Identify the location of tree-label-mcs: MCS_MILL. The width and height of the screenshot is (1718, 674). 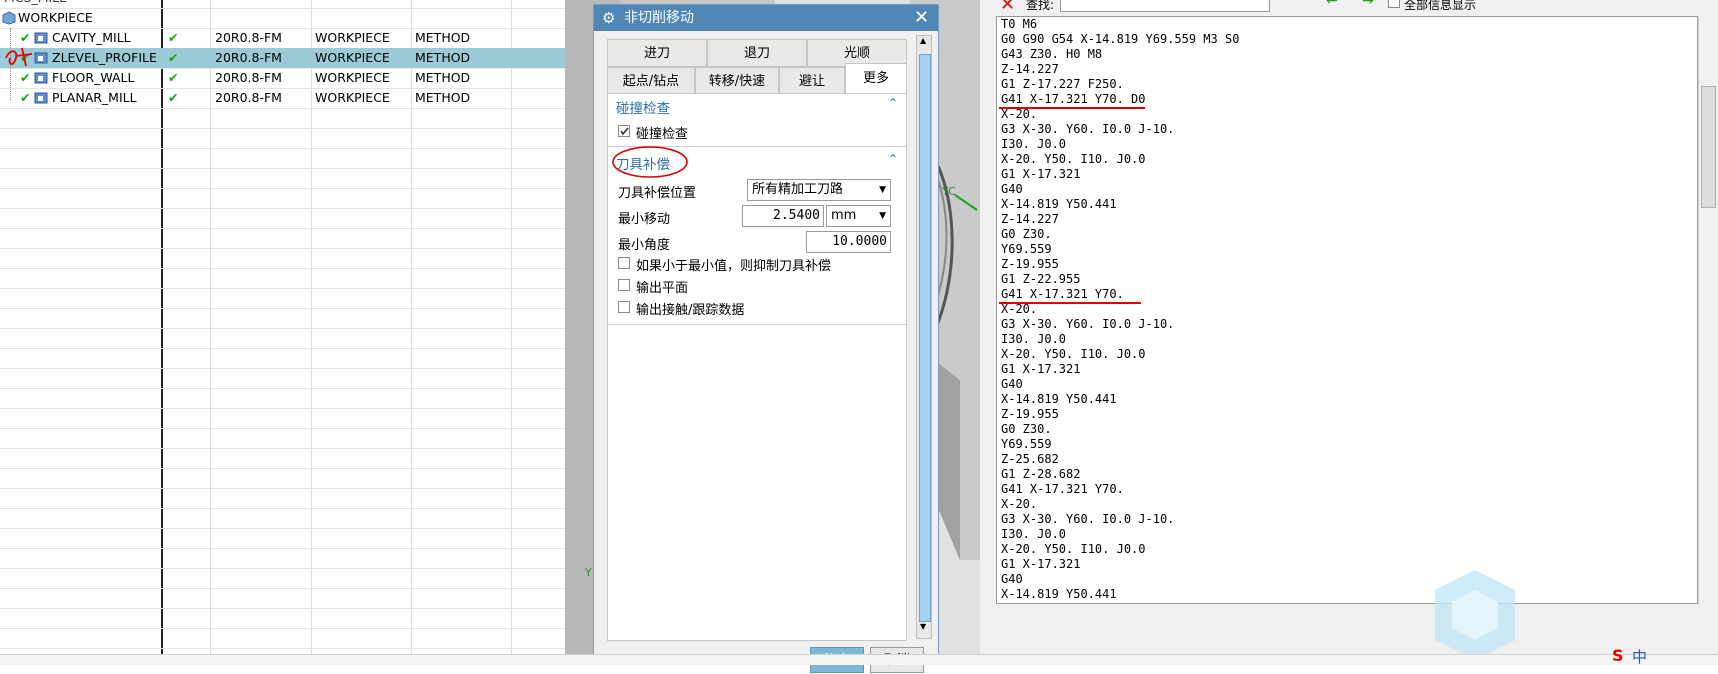
(35, 4).